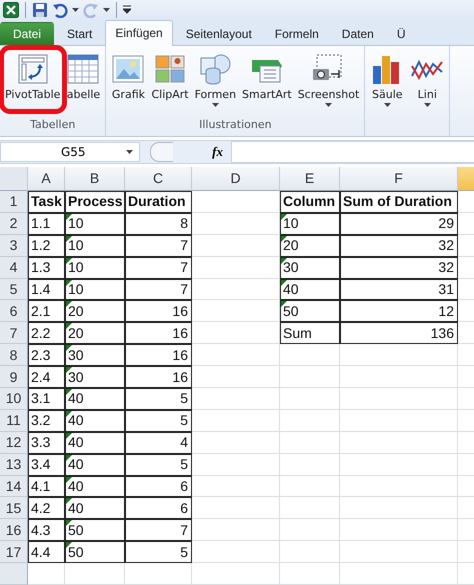 This screenshot has height=585, width=474. What do you see at coordinates (14, 399) in the screenshot?
I see `row-header: 10` at bounding box center [14, 399].